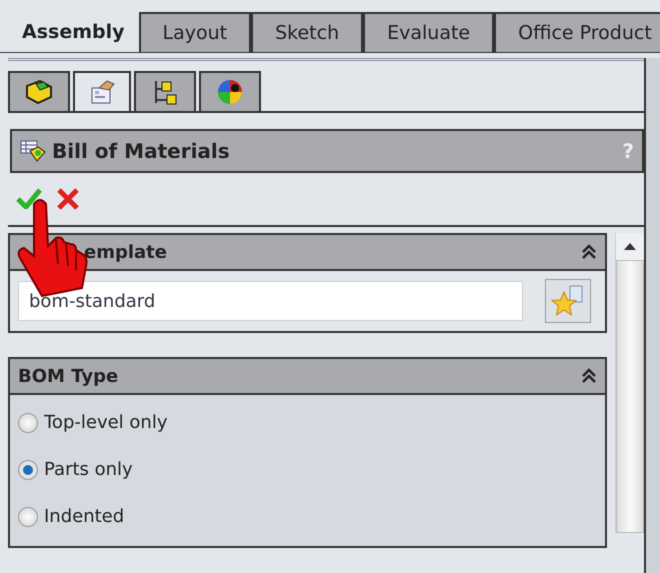 This screenshot has width=660, height=573. I want to click on color-ball-icon, so click(230, 92).